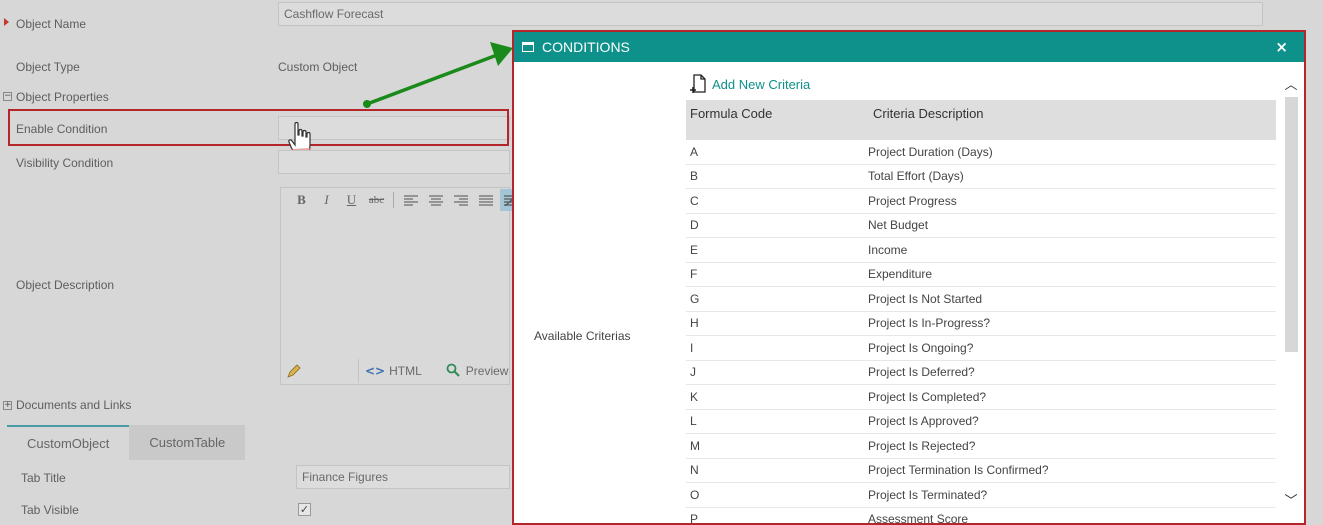  What do you see at coordinates (900, 274) in the screenshot?
I see `criteria-description-cell: Expenditure` at bounding box center [900, 274].